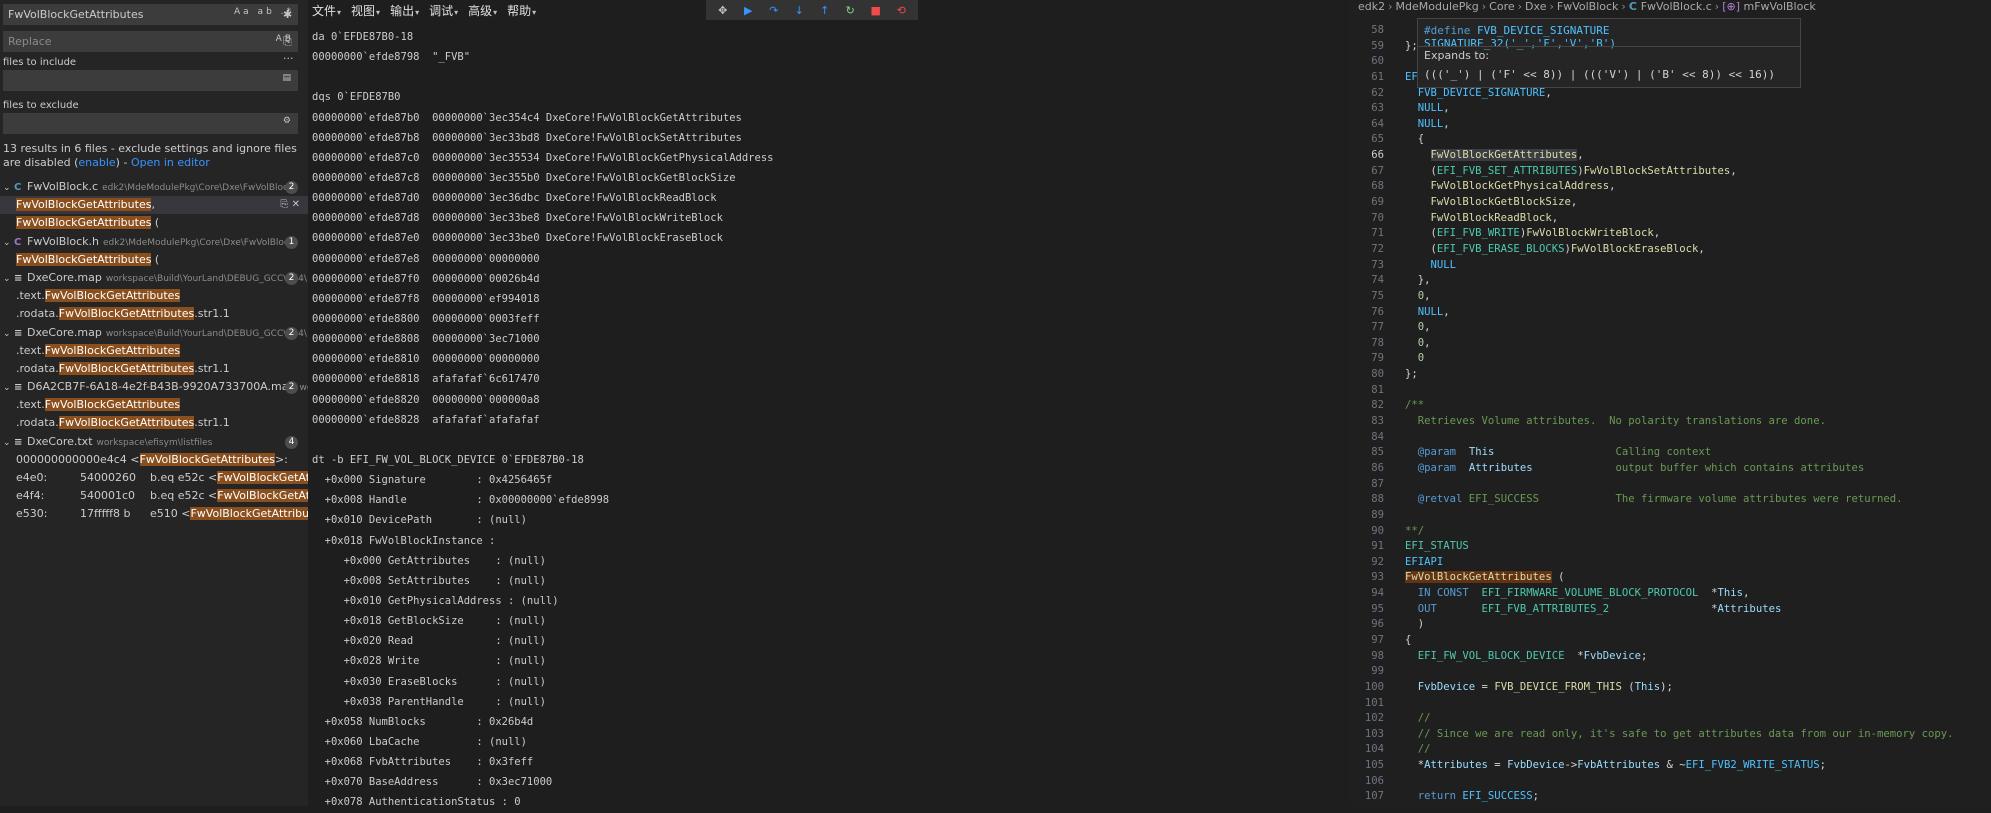  What do you see at coordinates (404, 11) in the screenshot?
I see `menu-item: 输出` at bounding box center [404, 11].